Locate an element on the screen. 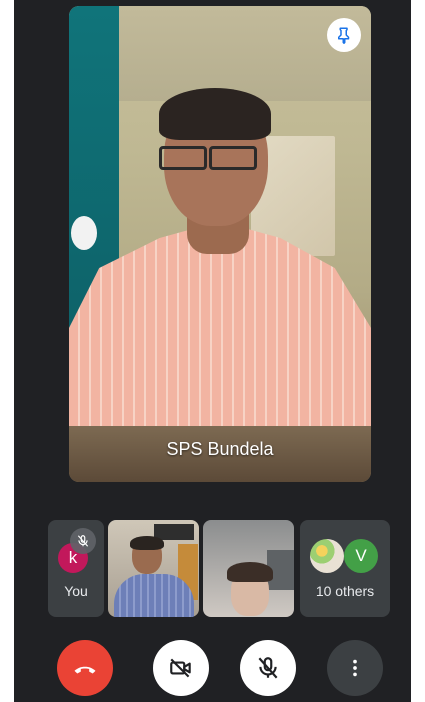  others-tile: V 10 others is located at coordinates (345, 568).